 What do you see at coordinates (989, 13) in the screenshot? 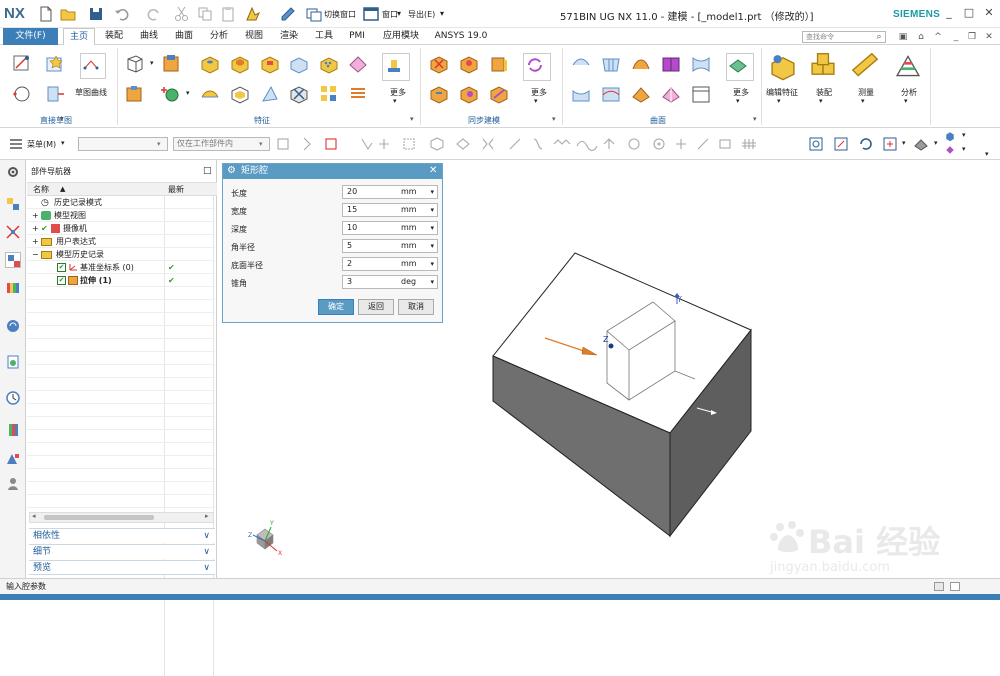
I see `close-icon: ✕` at bounding box center [989, 13].